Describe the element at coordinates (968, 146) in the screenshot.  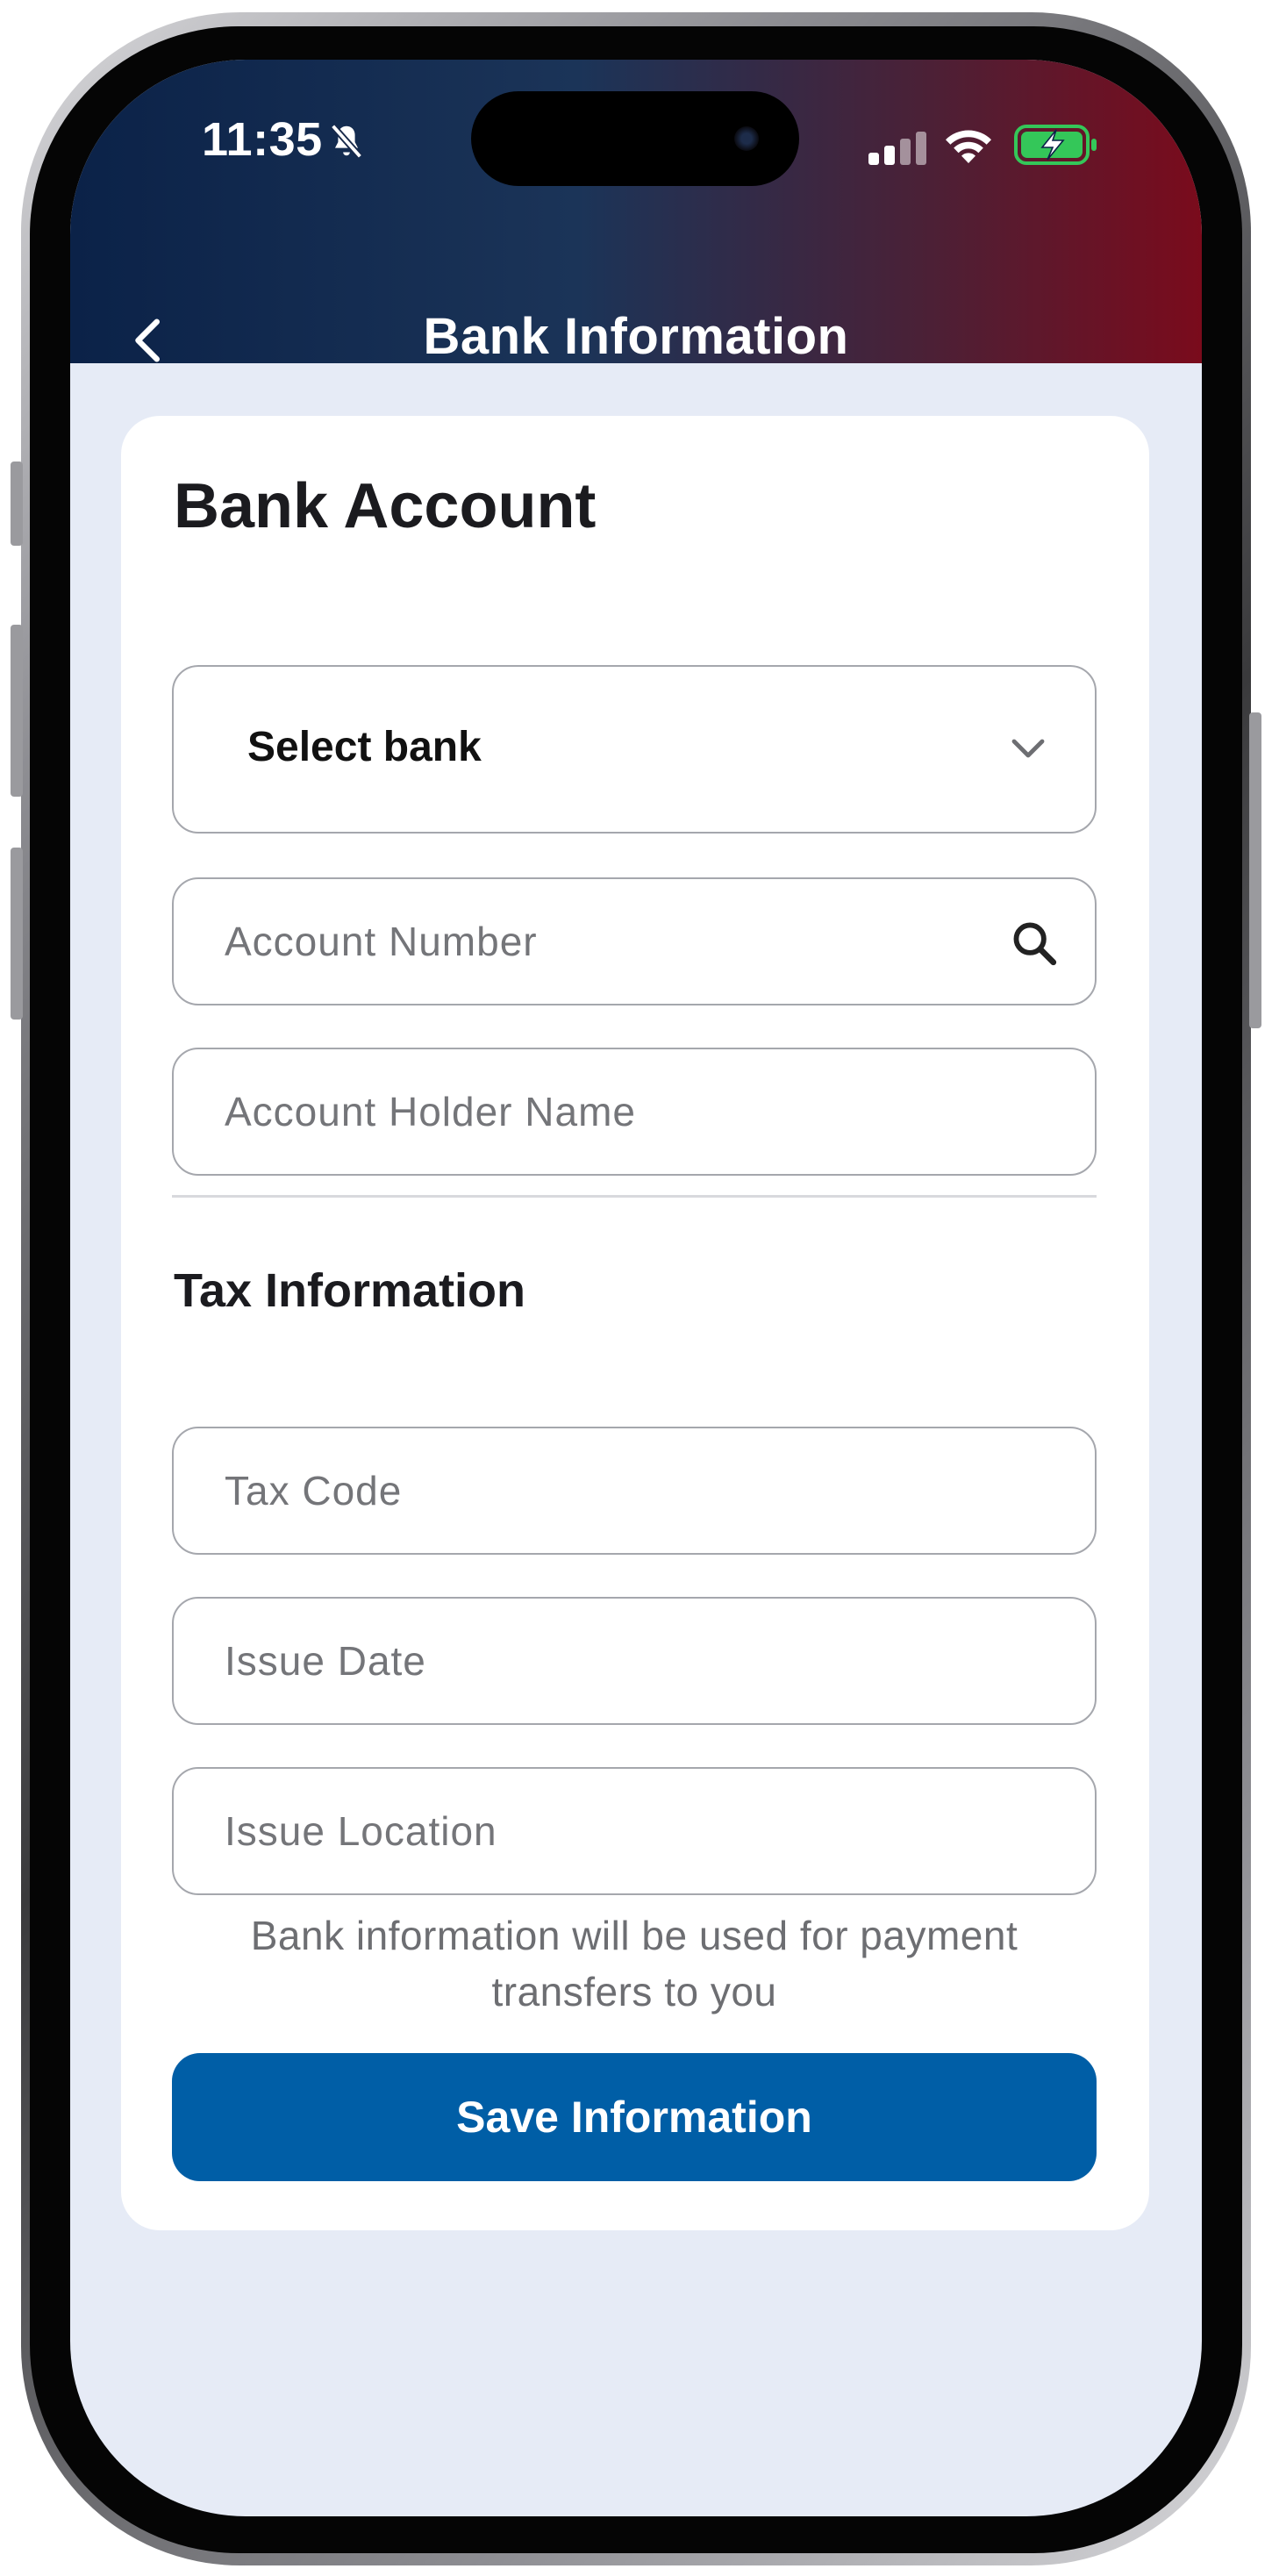
I see `wifi-icon` at that location.